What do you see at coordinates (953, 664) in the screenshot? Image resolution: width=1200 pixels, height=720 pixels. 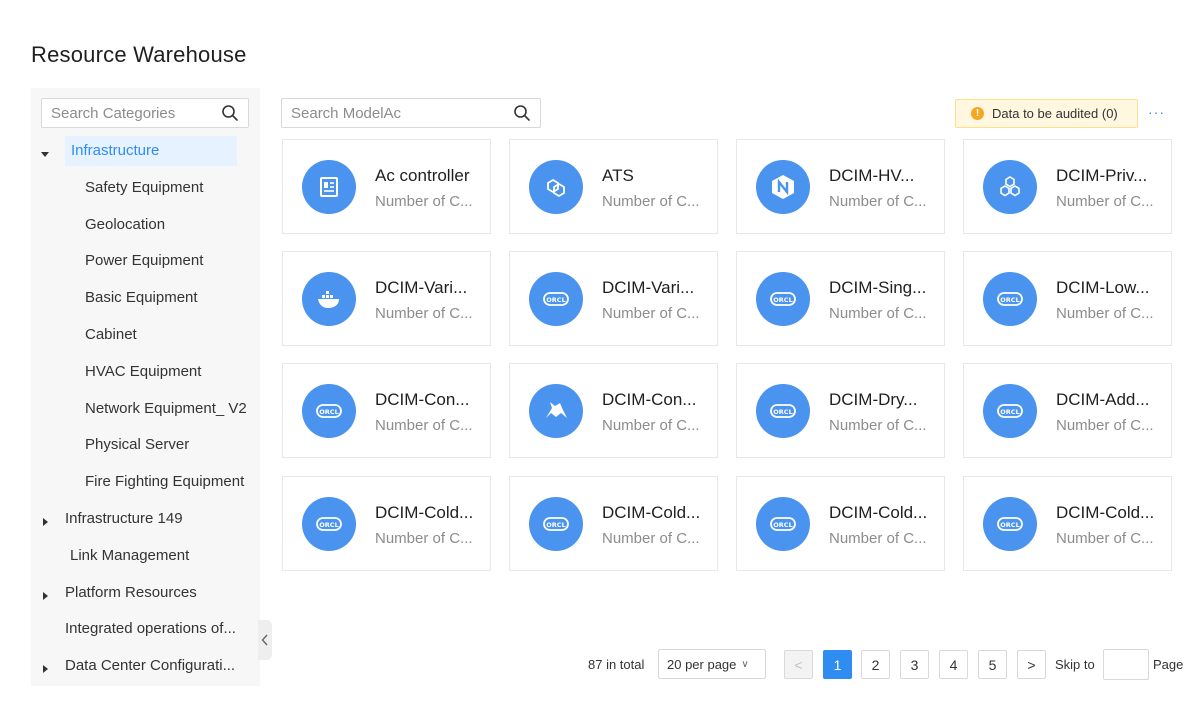 I see `page-button: 4` at bounding box center [953, 664].